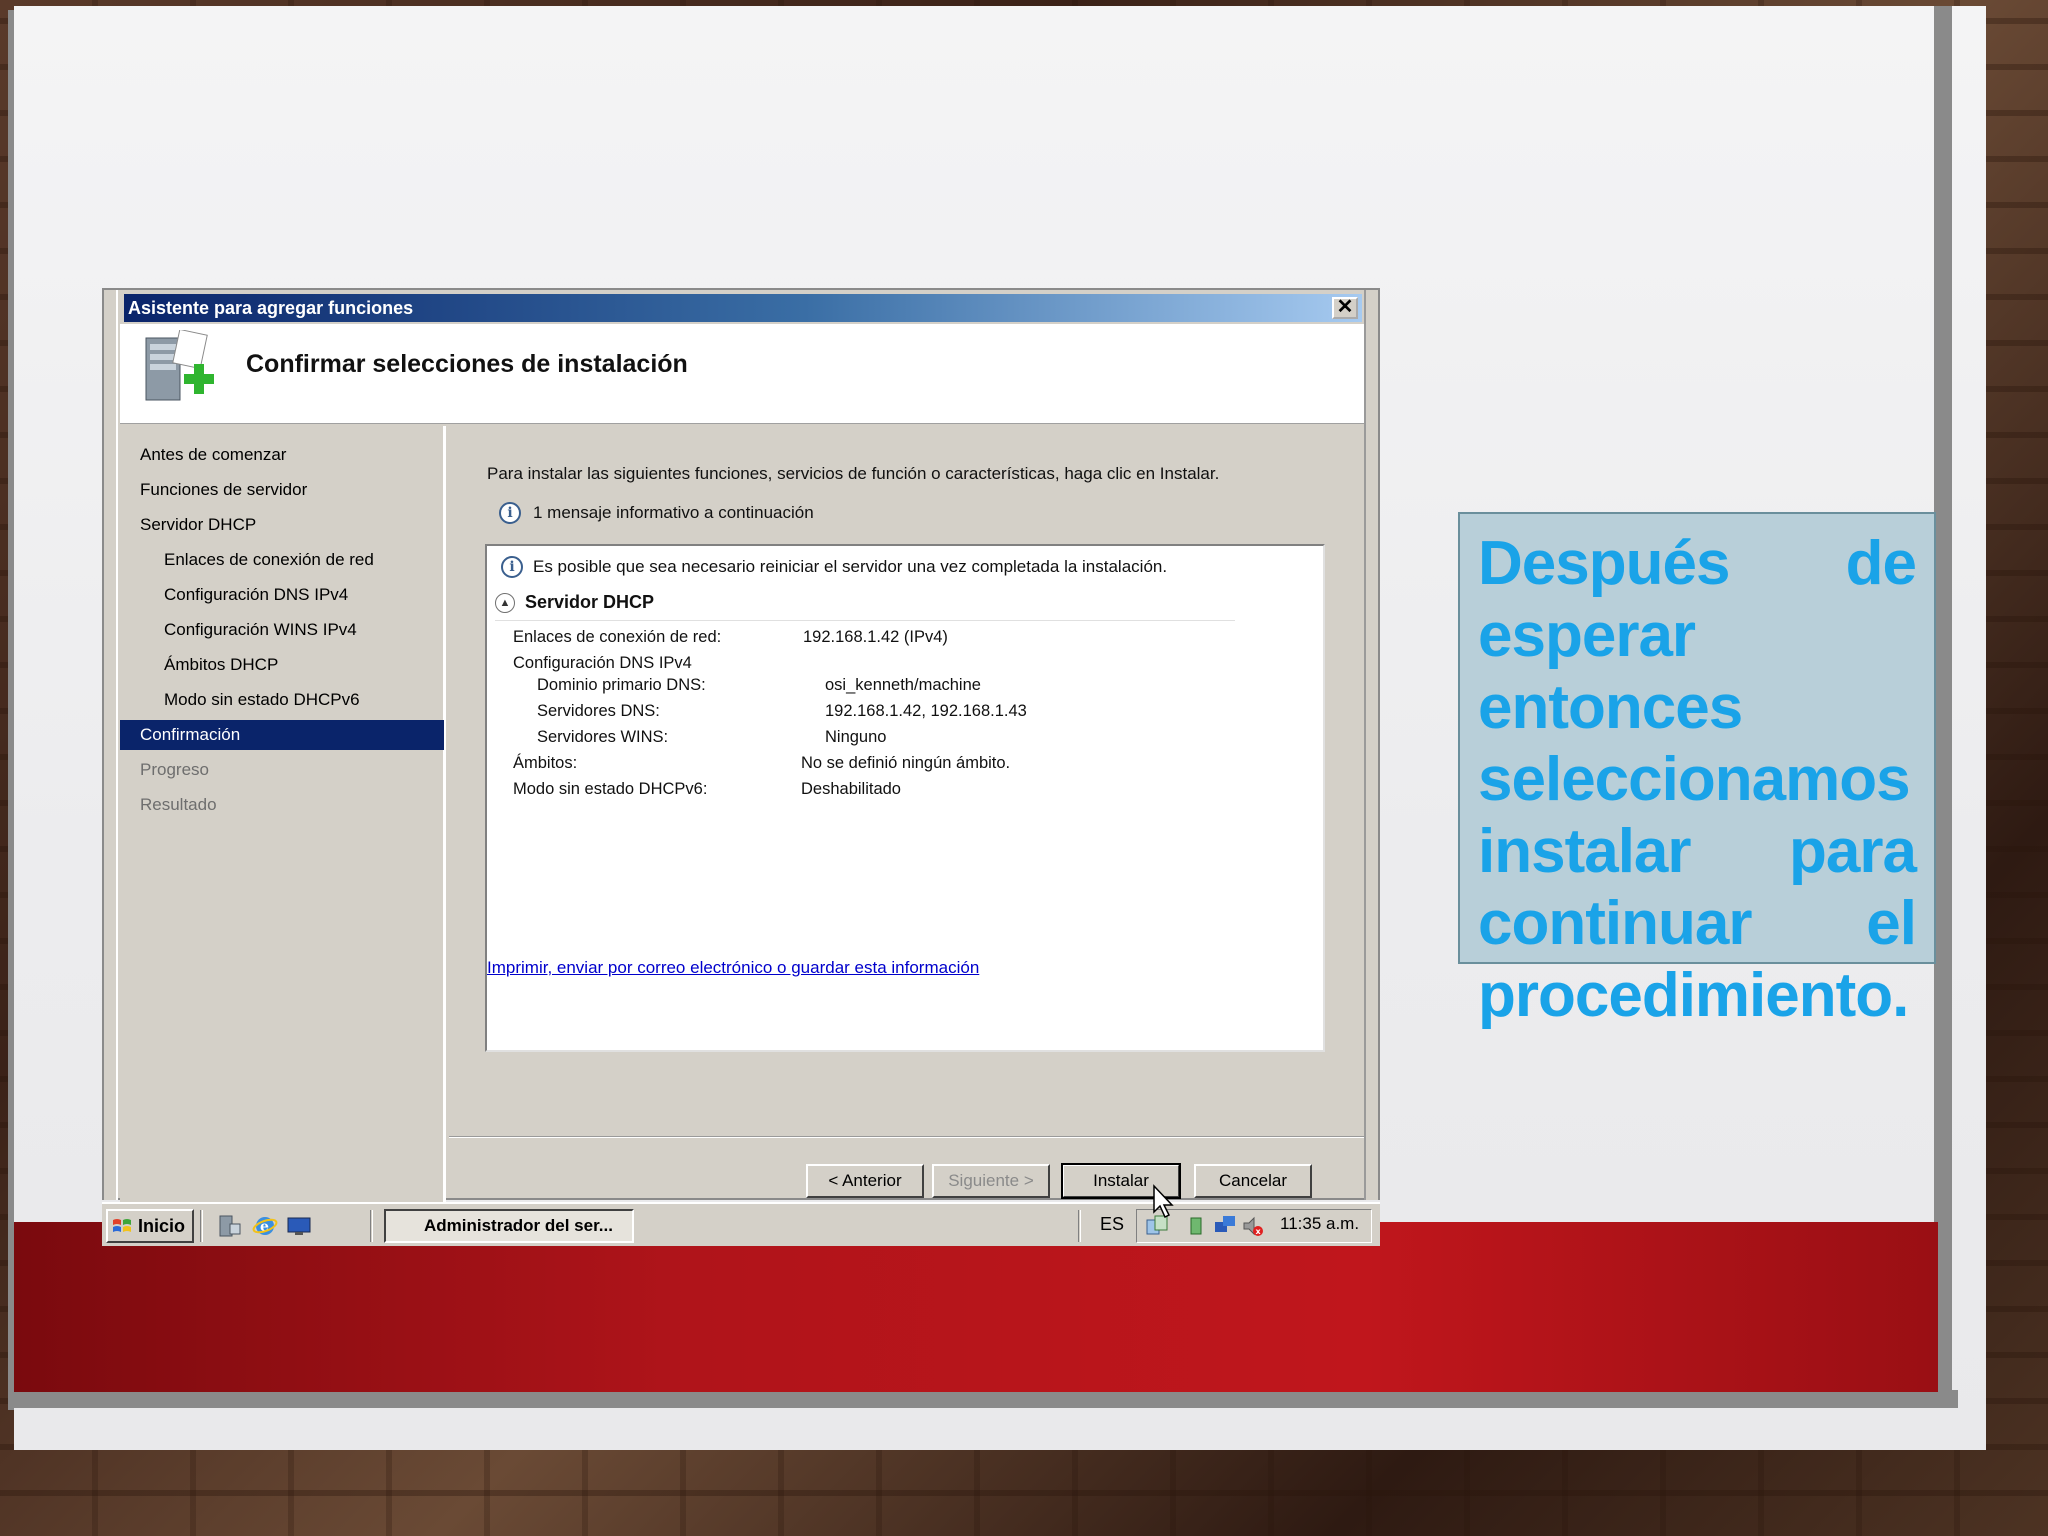  What do you see at coordinates (991, 1181) in the screenshot?
I see `next-button: Siguiente >` at bounding box center [991, 1181].